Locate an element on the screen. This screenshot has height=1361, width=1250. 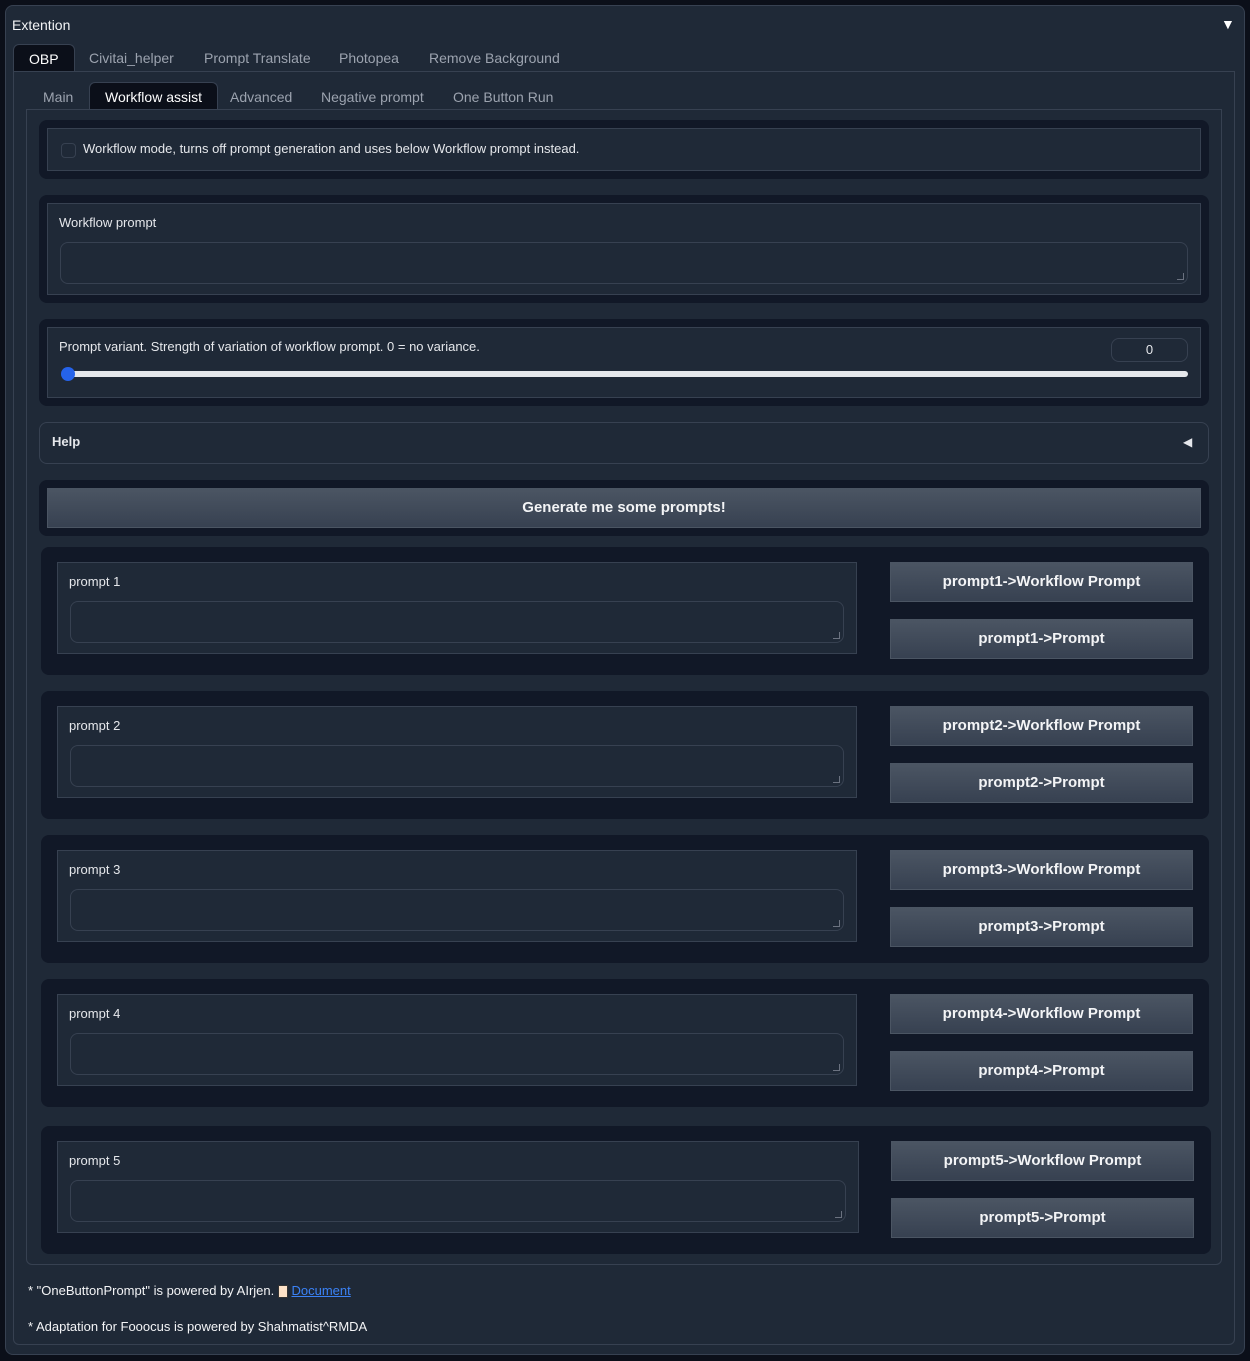
book-icon is located at coordinates (282, 1292).